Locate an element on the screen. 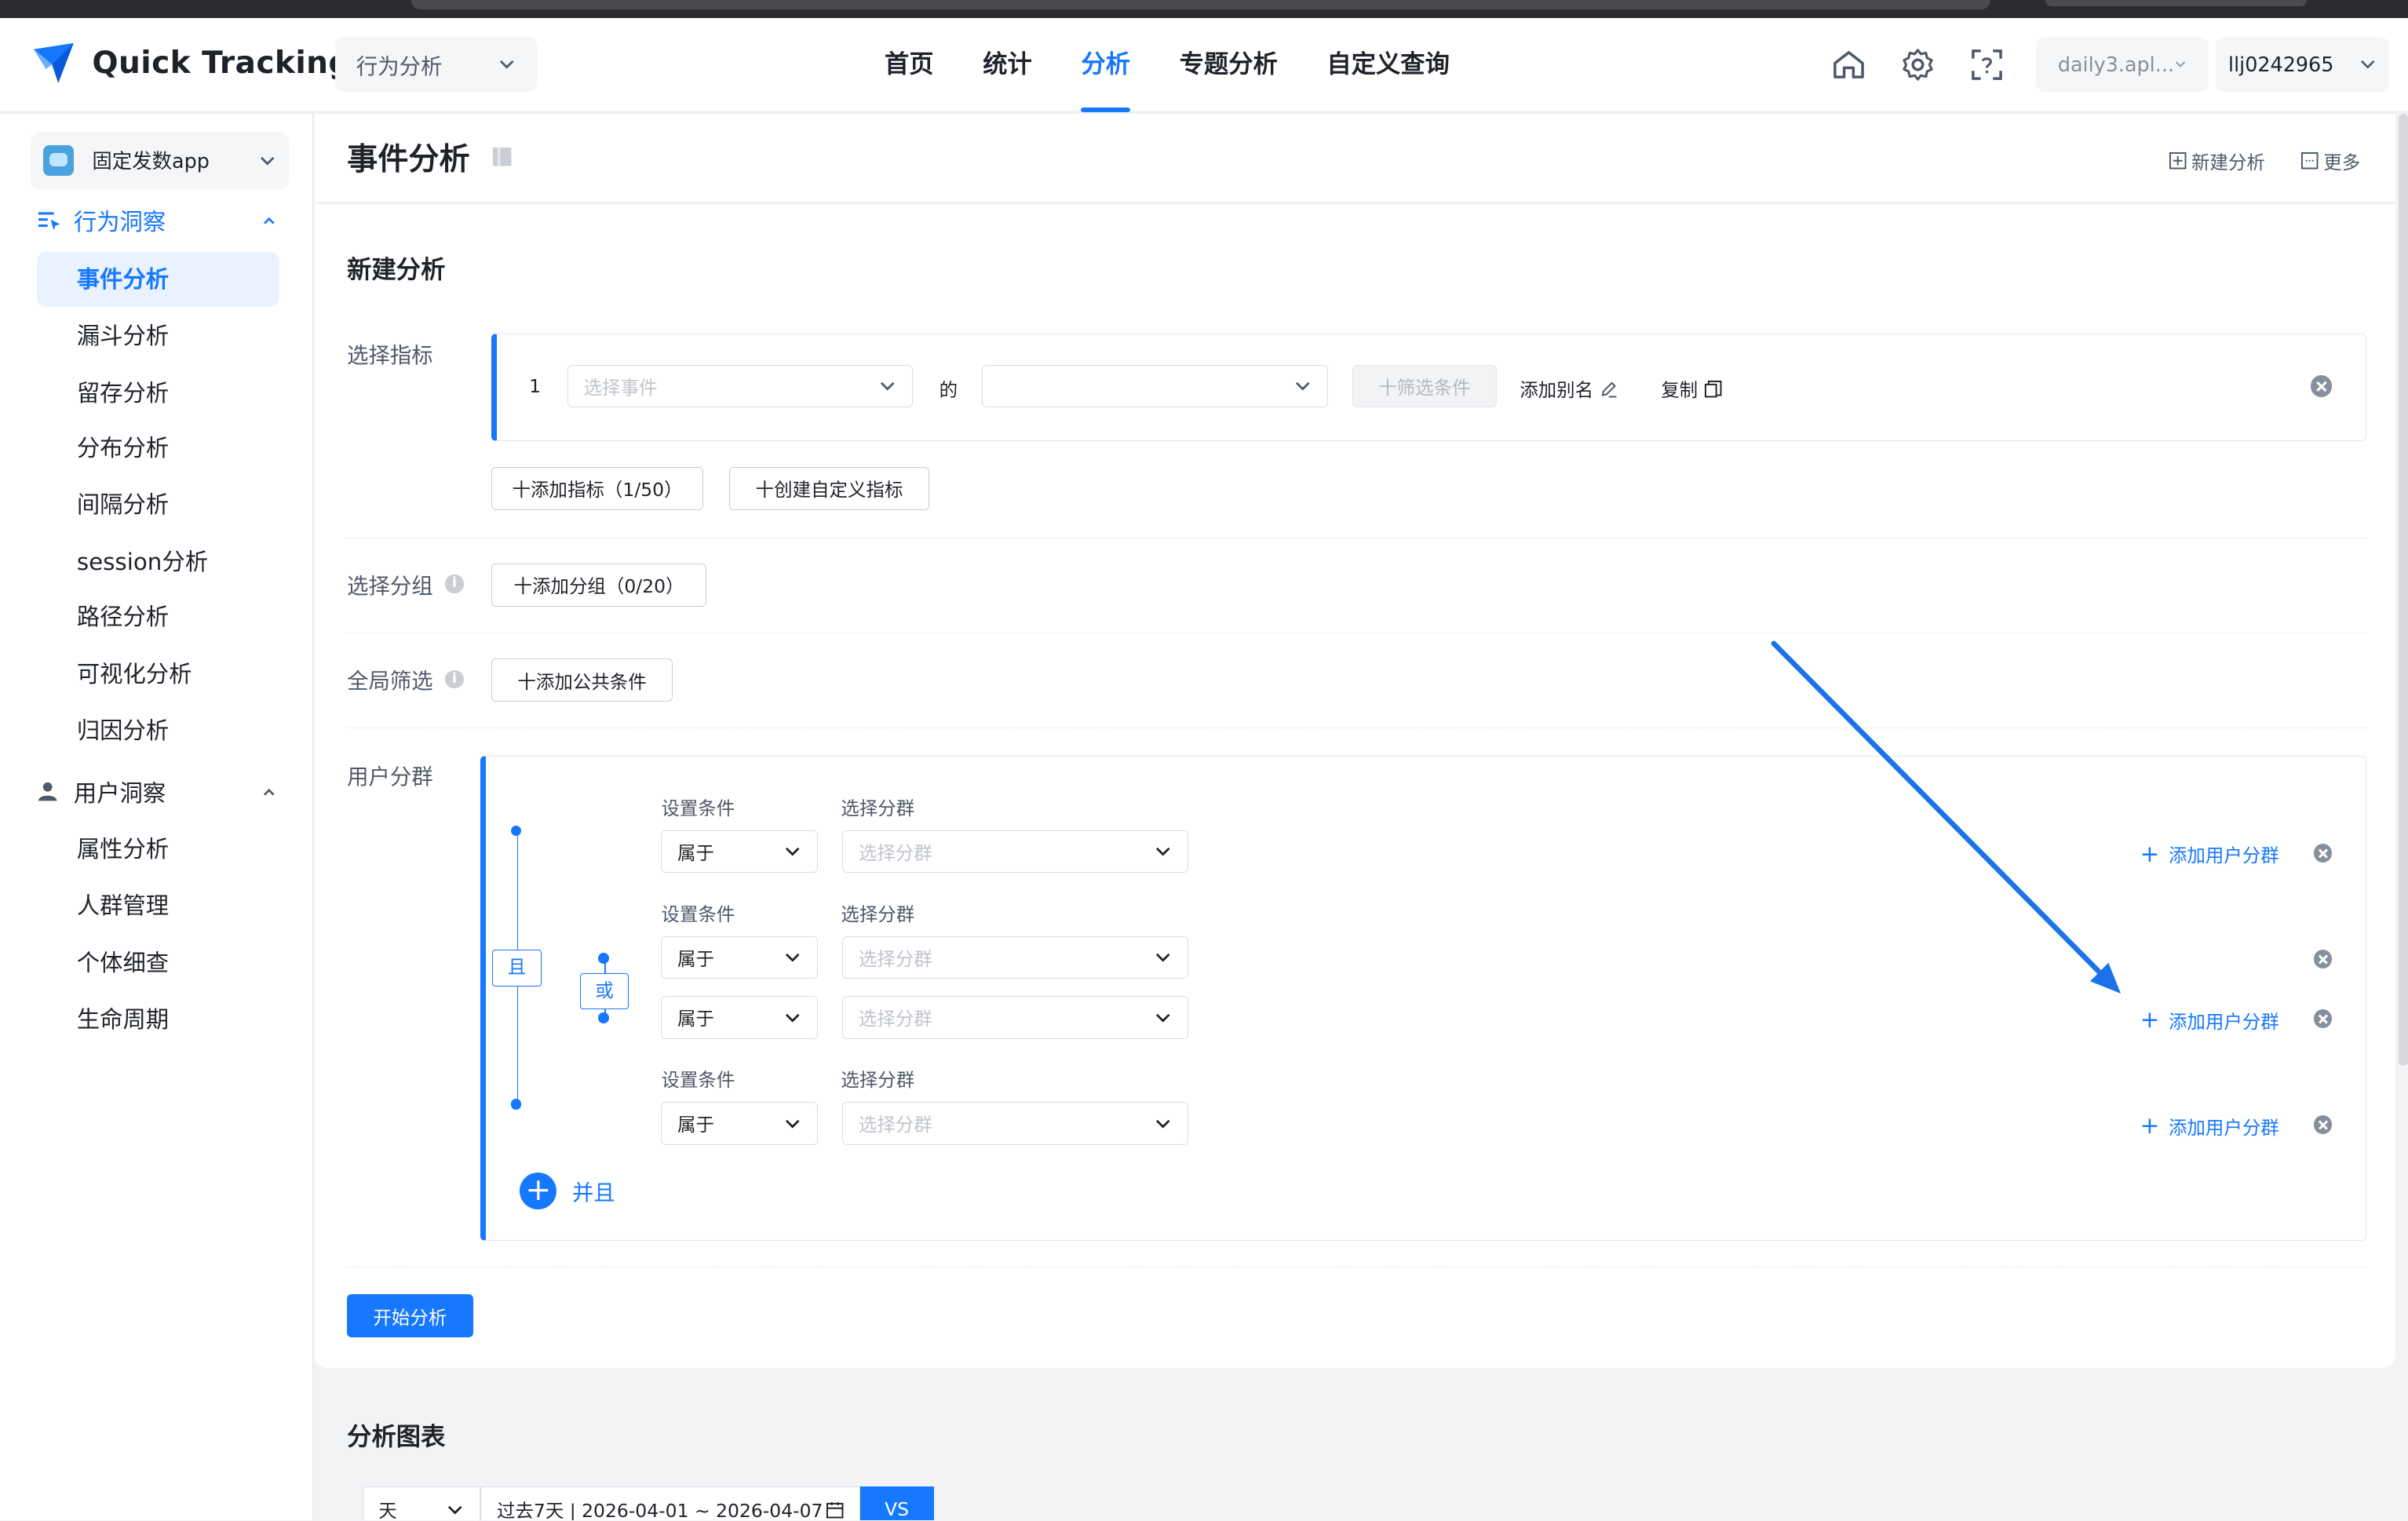 This screenshot has height=1521, width=2408. calendar-icon is located at coordinates (835, 1510).